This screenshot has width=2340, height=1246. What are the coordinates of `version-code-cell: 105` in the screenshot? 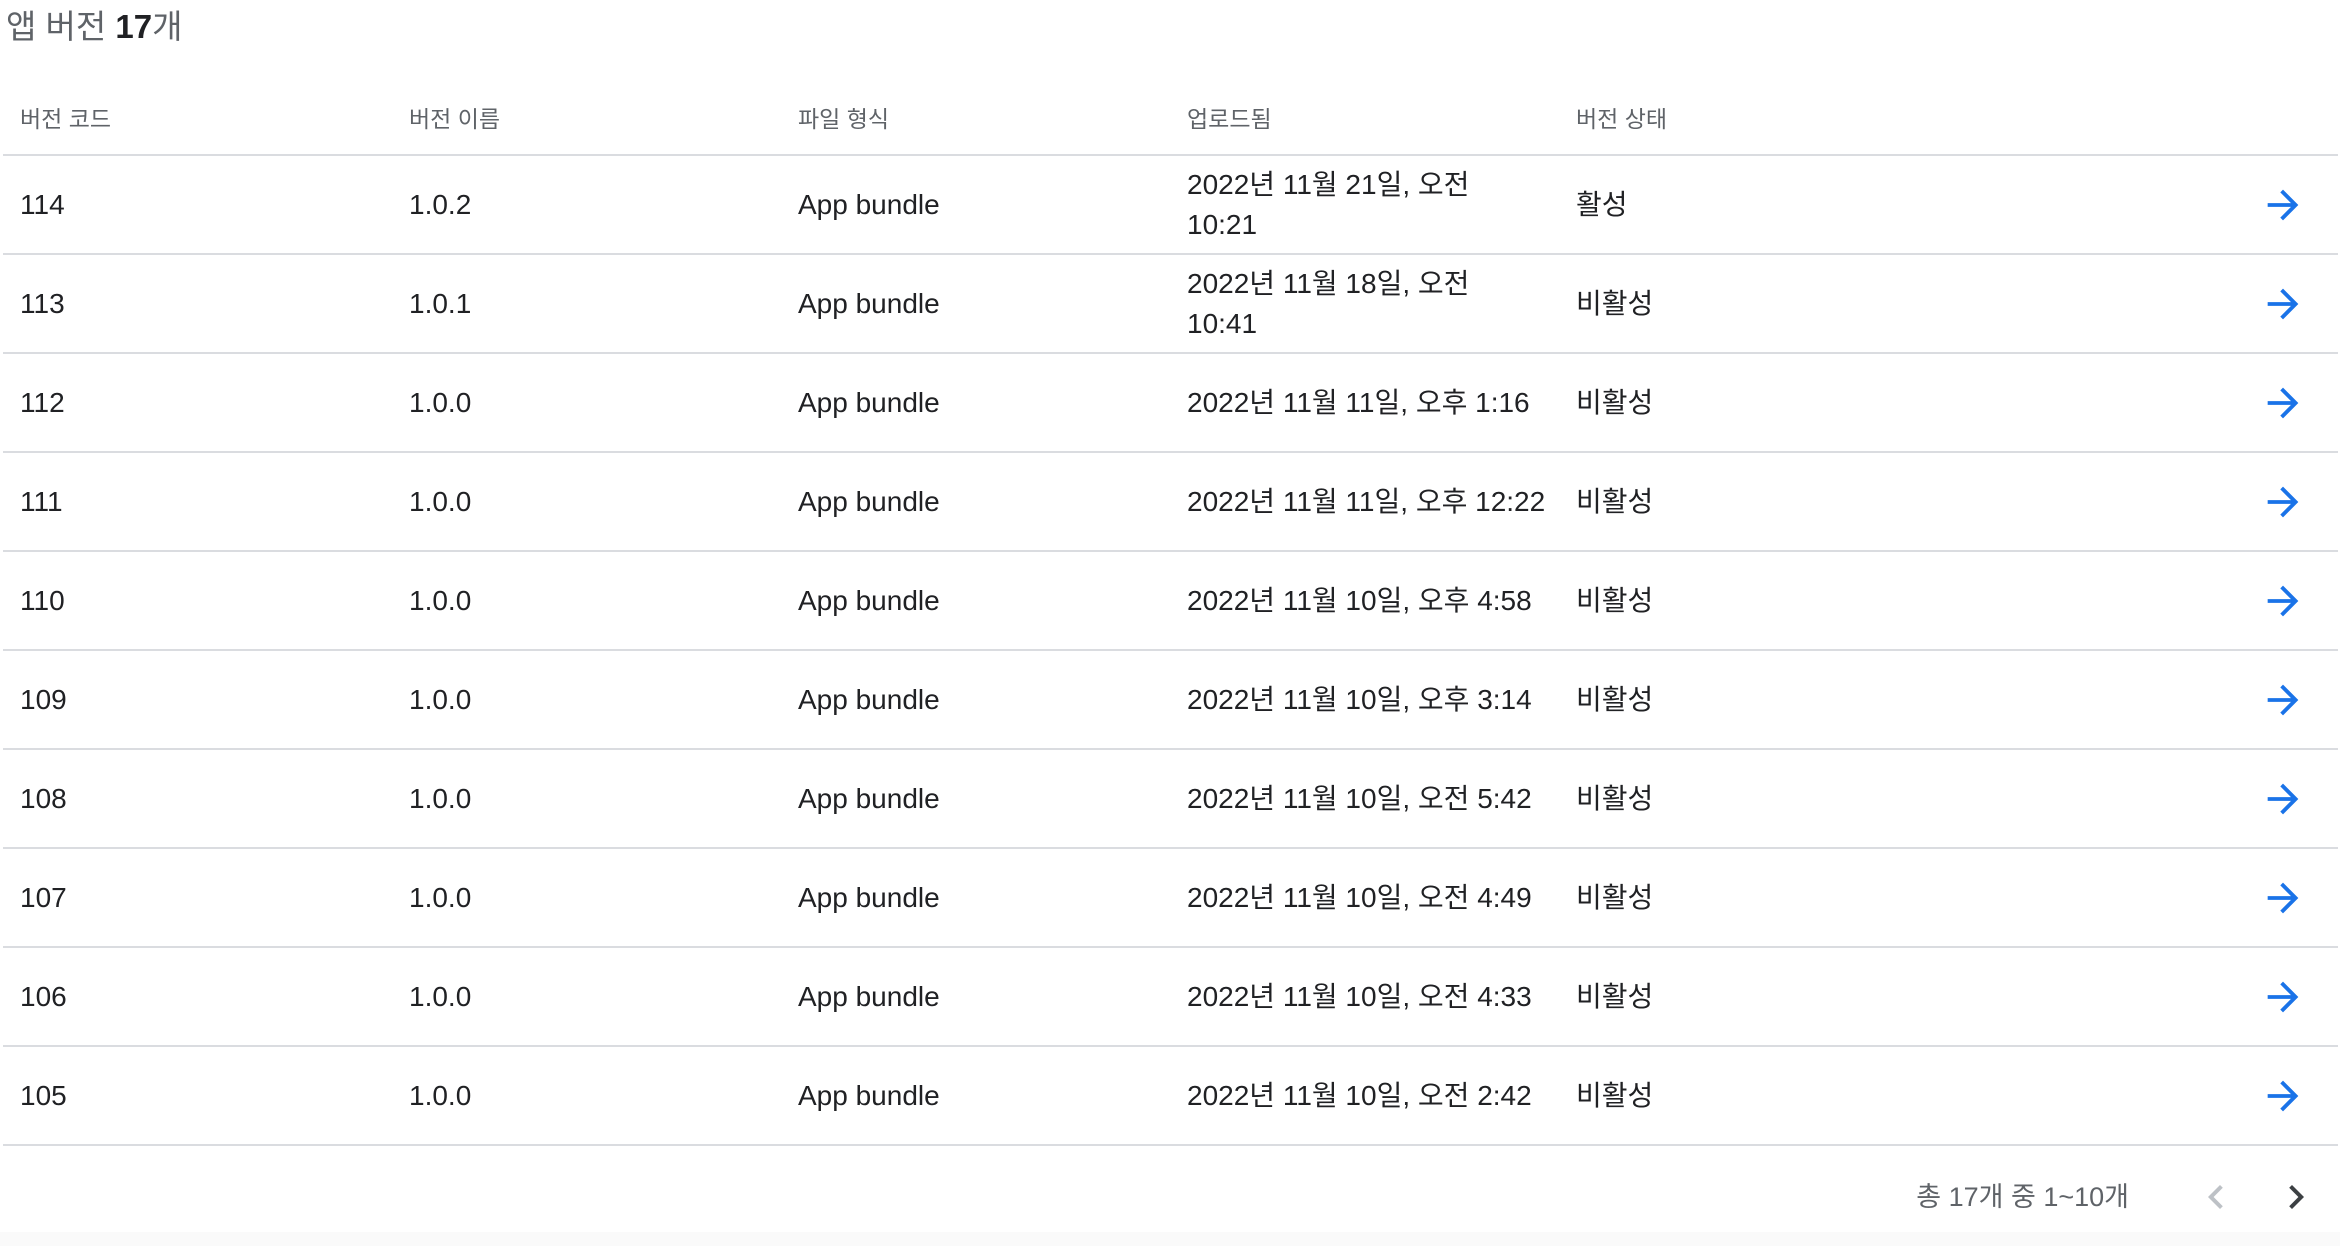 It's located at (43, 1095).